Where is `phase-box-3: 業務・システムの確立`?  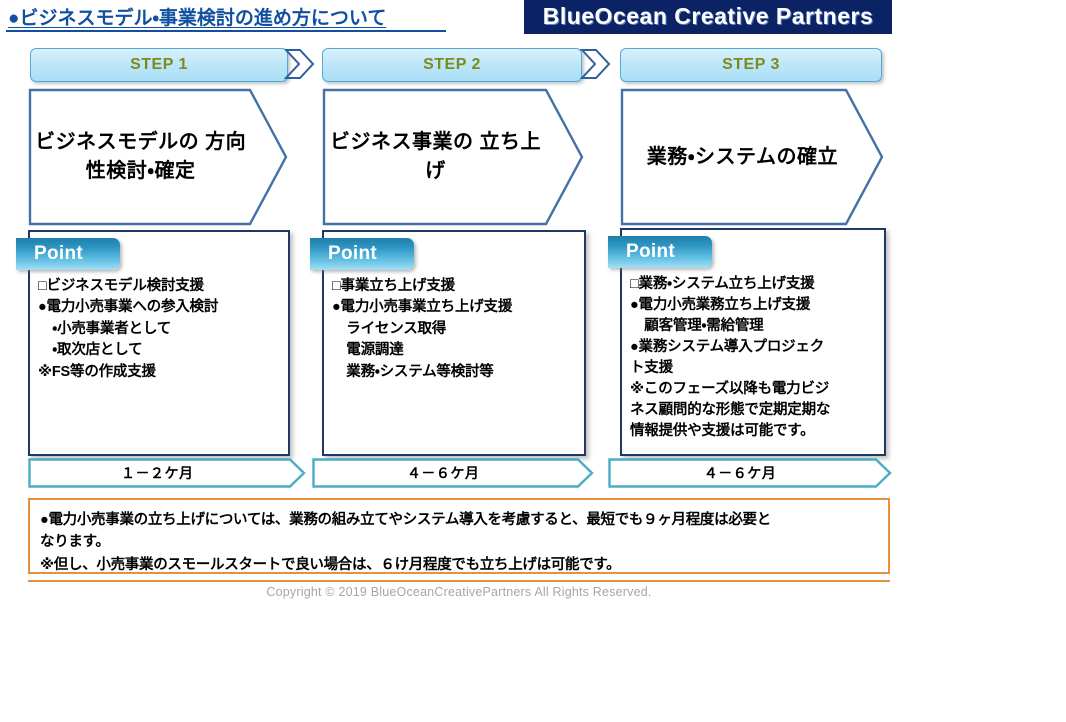
phase-box-3: 業務・システムの確立 is located at coordinates (753, 157).